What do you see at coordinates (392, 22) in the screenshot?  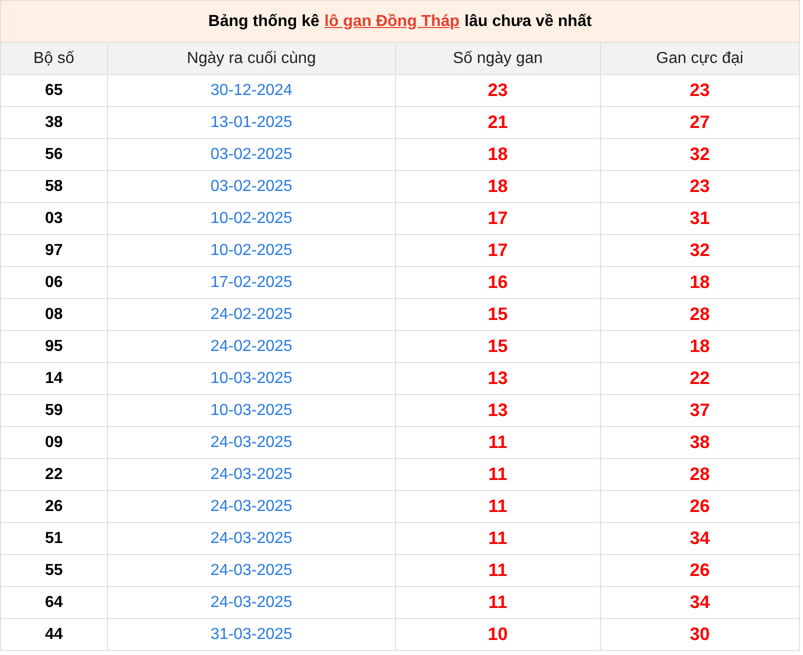 I see `title-link: lô gan Đồng Tháp` at bounding box center [392, 22].